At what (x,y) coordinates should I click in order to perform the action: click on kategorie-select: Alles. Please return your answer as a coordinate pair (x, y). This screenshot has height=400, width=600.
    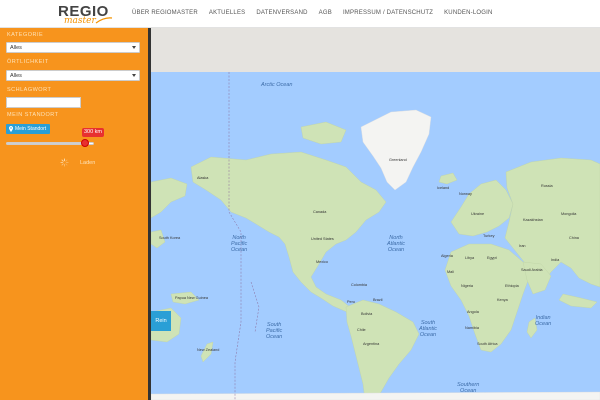
    Looking at the image, I should click on (73, 47).